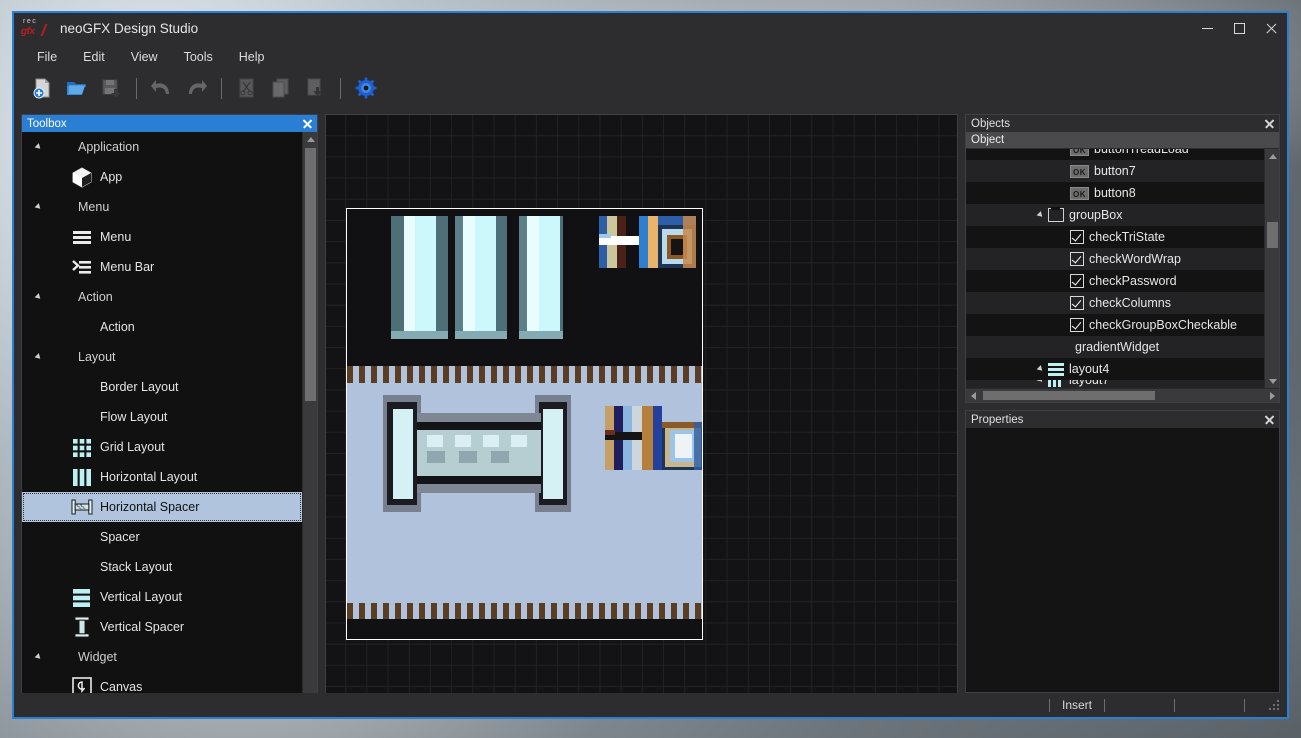 This screenshot has height=738, width=1301. What do you see at coordinates (162, 267) in the screenshot?
I see `toolbox-item-menu-bar: Menu Bar` at bounding box center [162, 267].